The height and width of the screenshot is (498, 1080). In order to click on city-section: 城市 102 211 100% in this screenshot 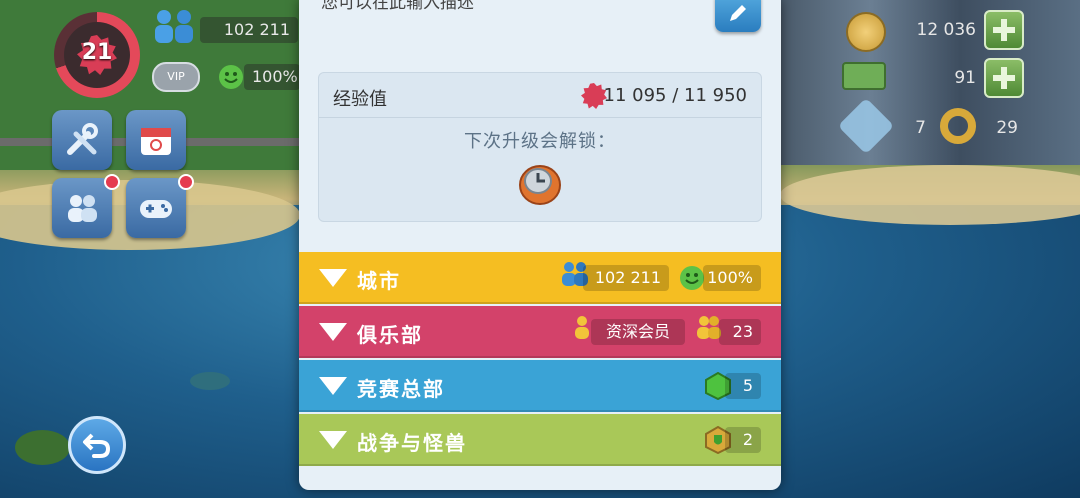, I will do `click(540, 278)`.